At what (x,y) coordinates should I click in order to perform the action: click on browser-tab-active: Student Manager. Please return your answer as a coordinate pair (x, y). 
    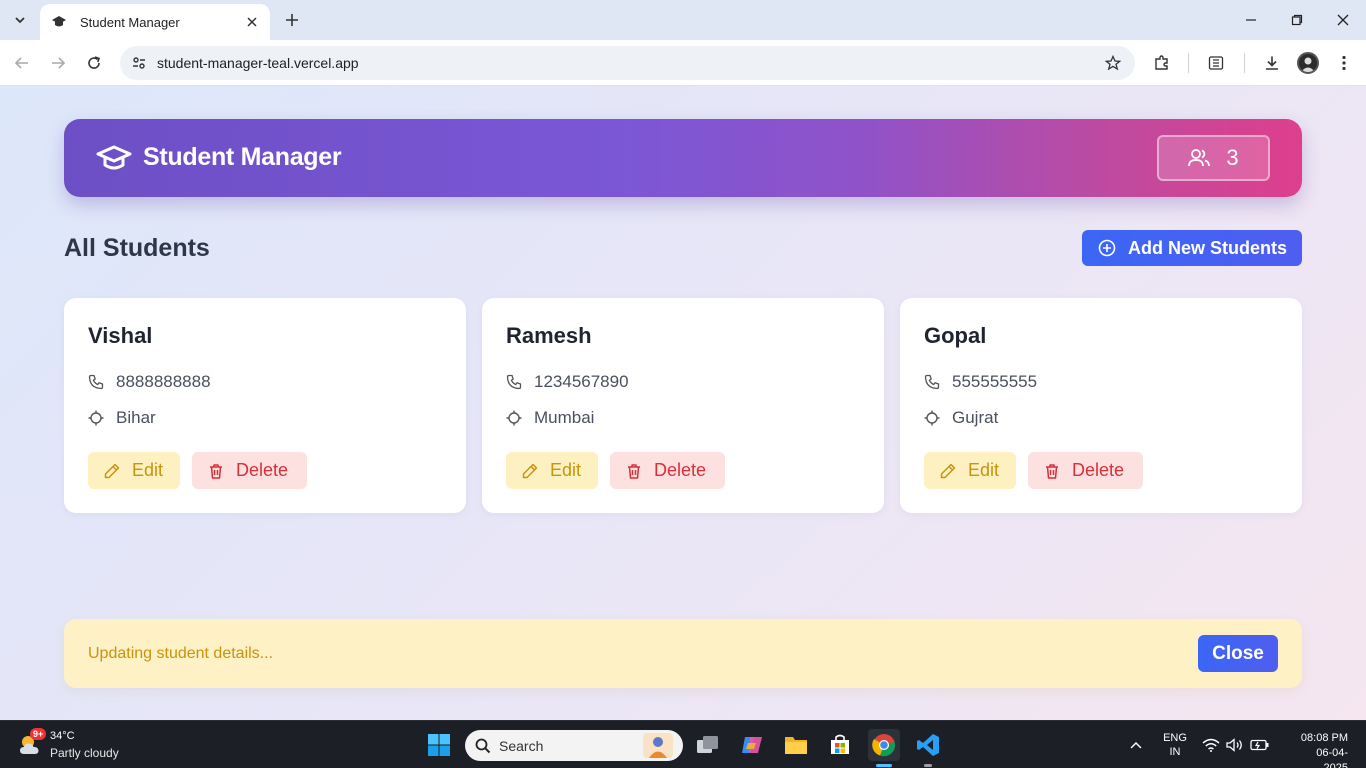
    Looking at the image, I should click on (155, 22).